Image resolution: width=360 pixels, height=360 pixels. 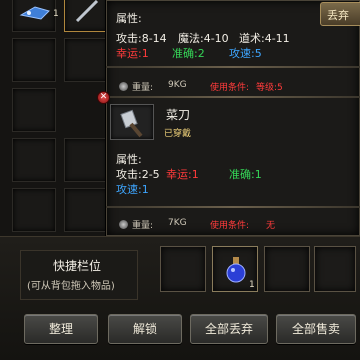 What do you see at coordinates (245, 53) in the screenshot?
I see `speed-stat: 攻速:5` at bounding box center [245, 53].